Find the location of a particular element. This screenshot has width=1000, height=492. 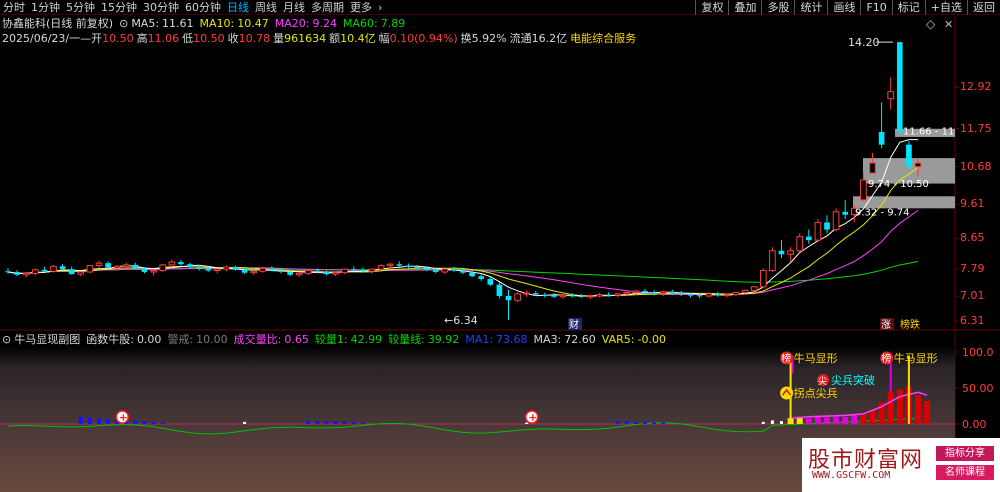

toolbar-button: 复权 is located at coordinates (711, 7).